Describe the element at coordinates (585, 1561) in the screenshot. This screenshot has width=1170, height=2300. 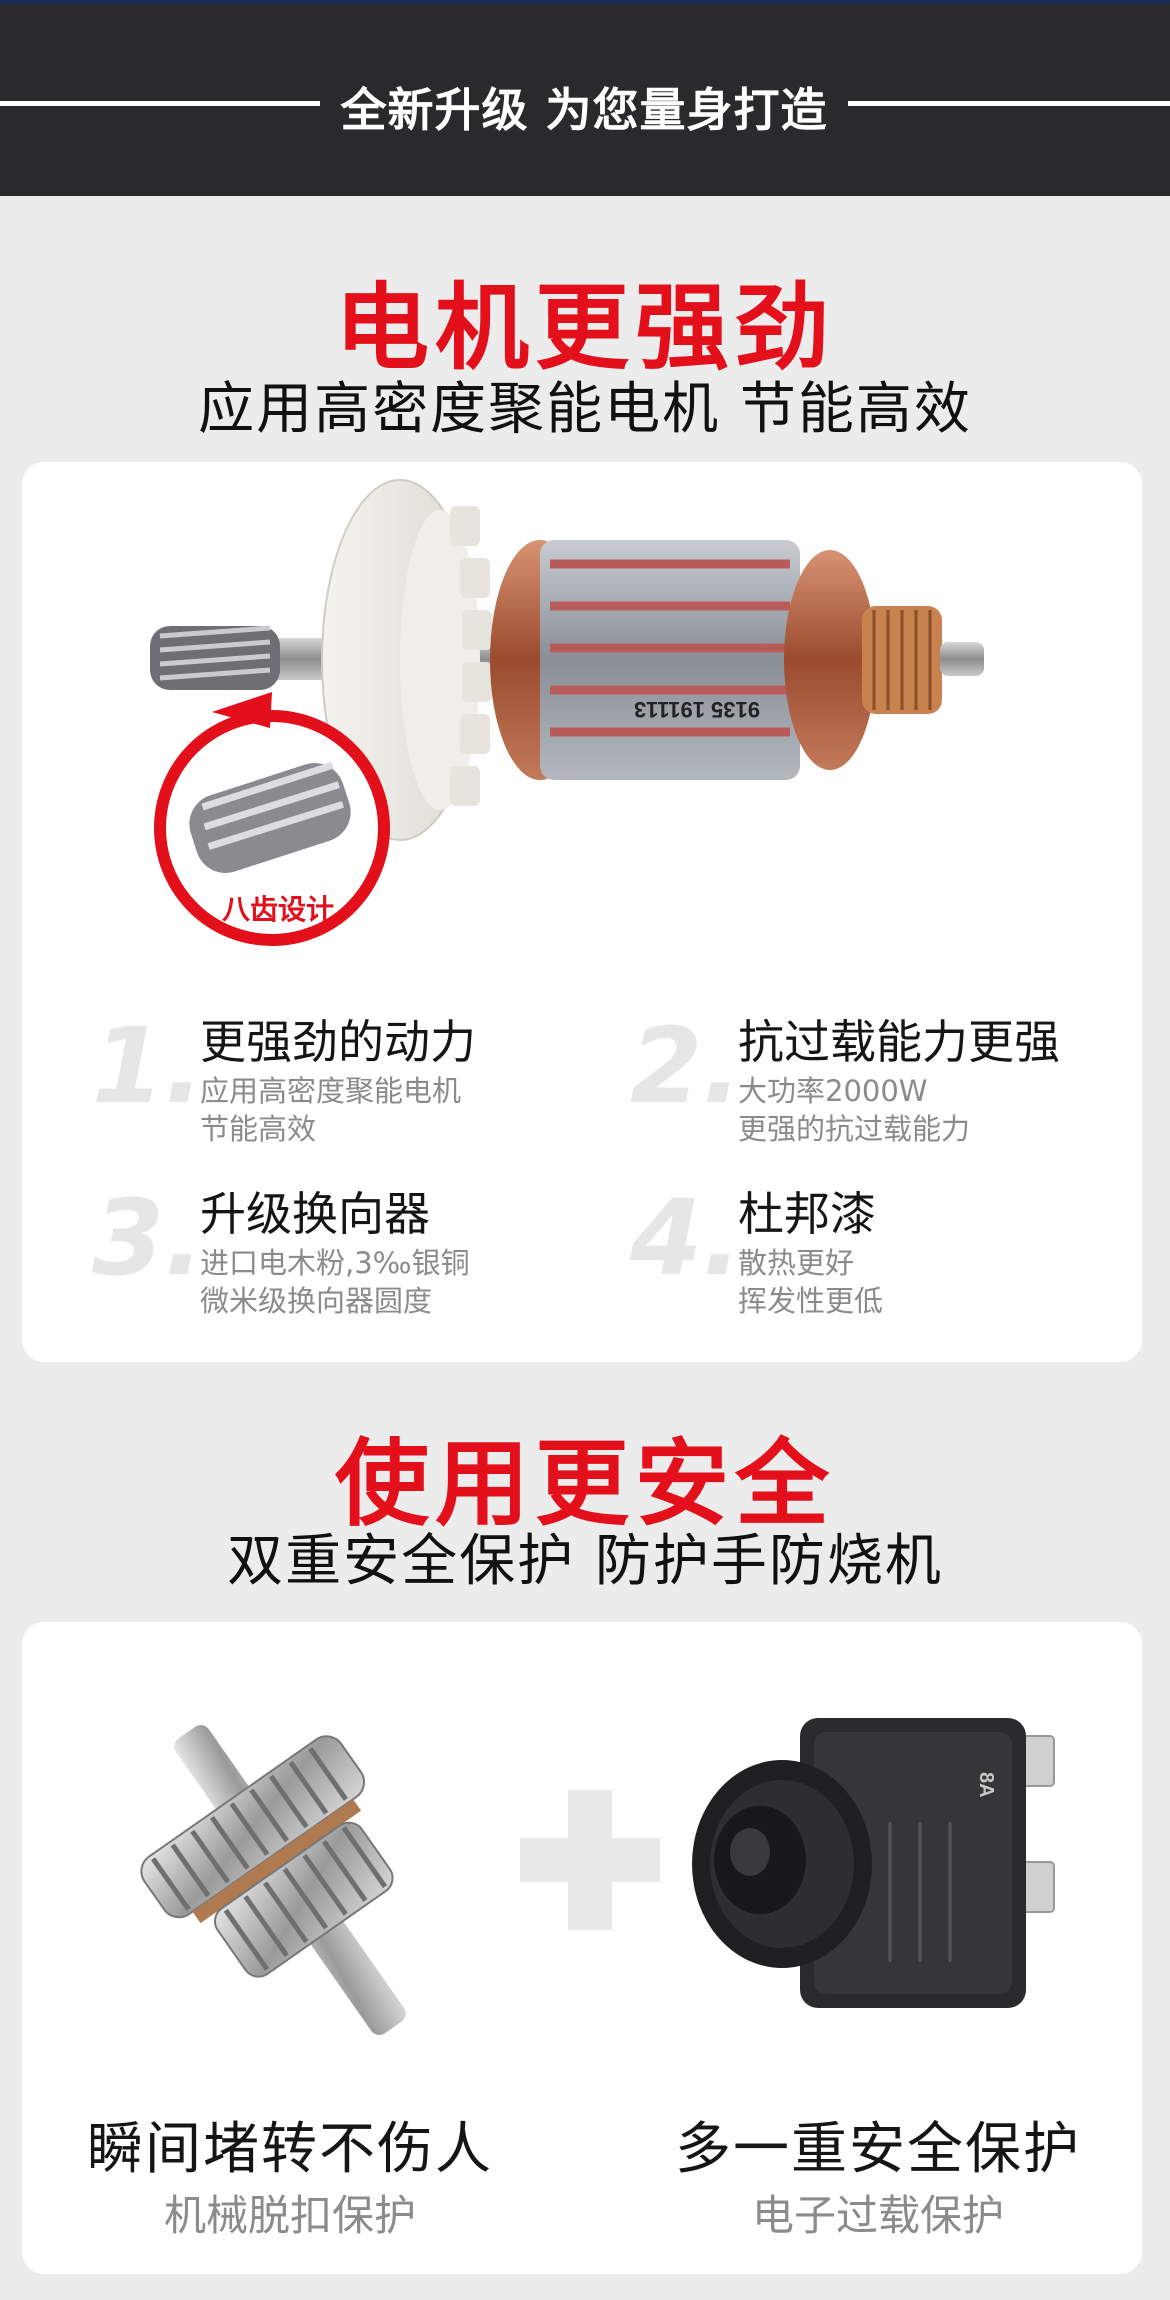
I see `safety-subheading: 双重安全保护 防护手防烧机` at that location.